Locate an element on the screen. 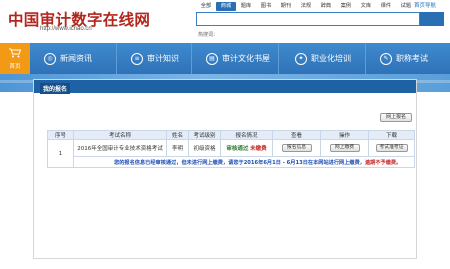 This screenshot has height=269, width=450. nav-item-news: ◎ 新闻资讯 is located at coordinates (73, 58).